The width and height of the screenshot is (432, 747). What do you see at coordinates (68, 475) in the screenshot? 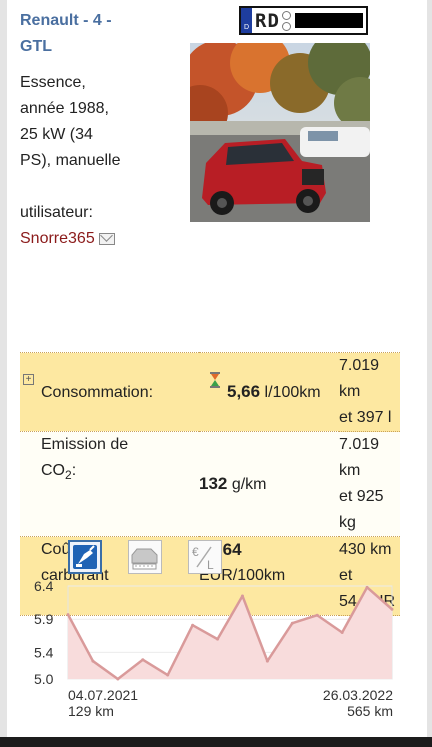
I see `emission-label-sub: 2` at bounding box center [68, 475].